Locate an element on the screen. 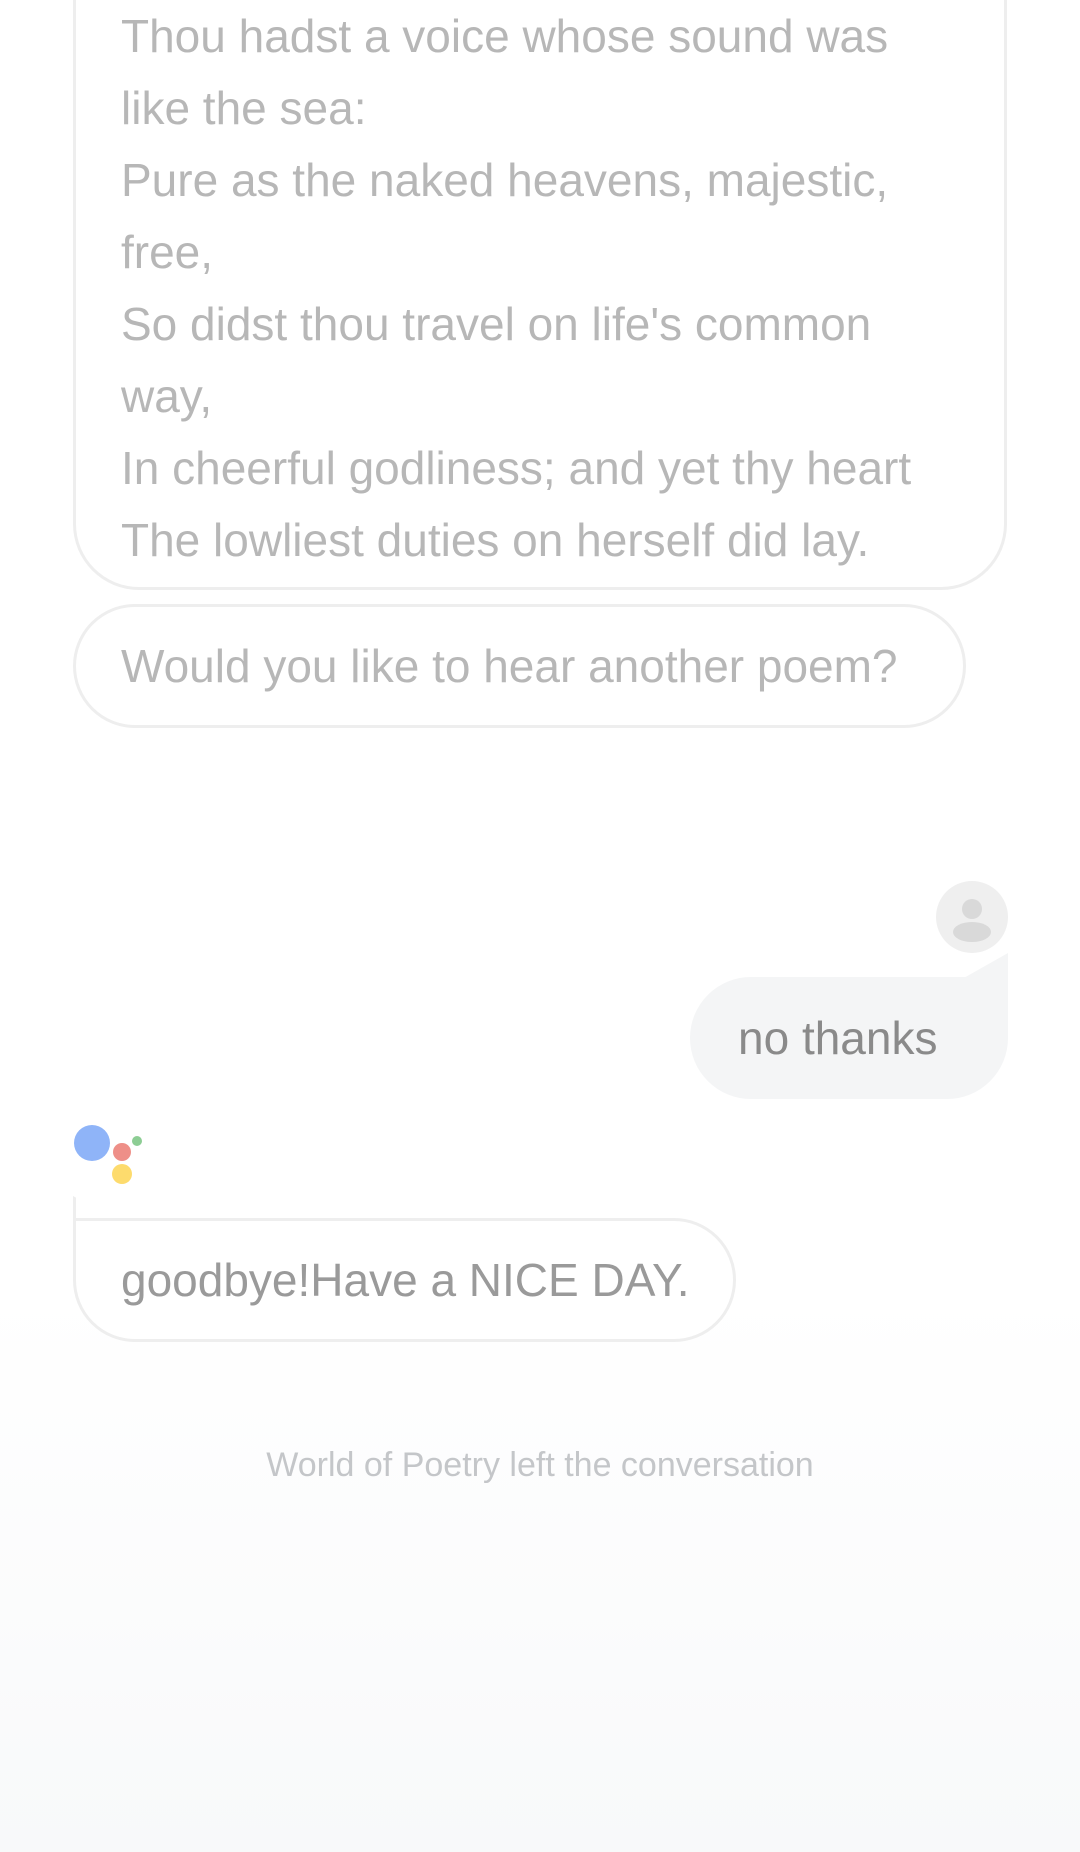 This screenshot has width=1080, height=1852. google-assistant-logo-icon is located at coordinates (109, 1161).